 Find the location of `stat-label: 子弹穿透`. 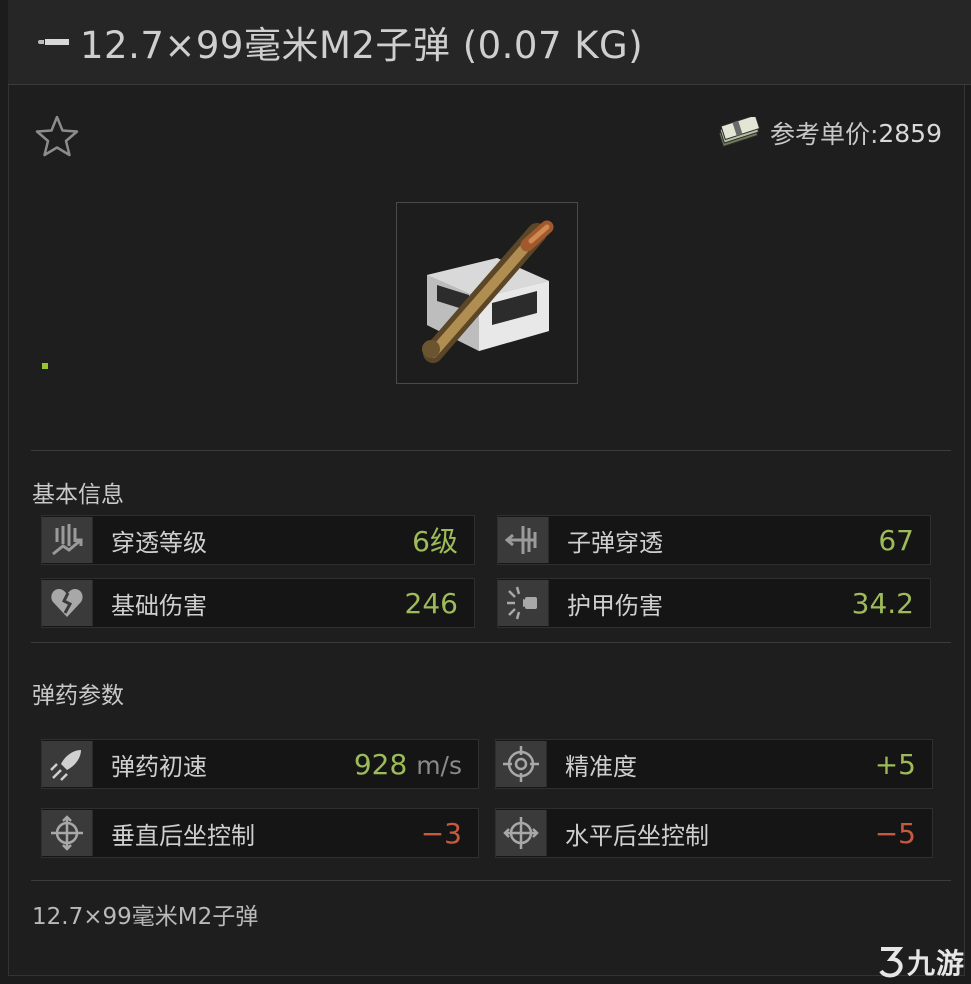

stat-label: 子弹穿透 is located at coordinates (615, 542).